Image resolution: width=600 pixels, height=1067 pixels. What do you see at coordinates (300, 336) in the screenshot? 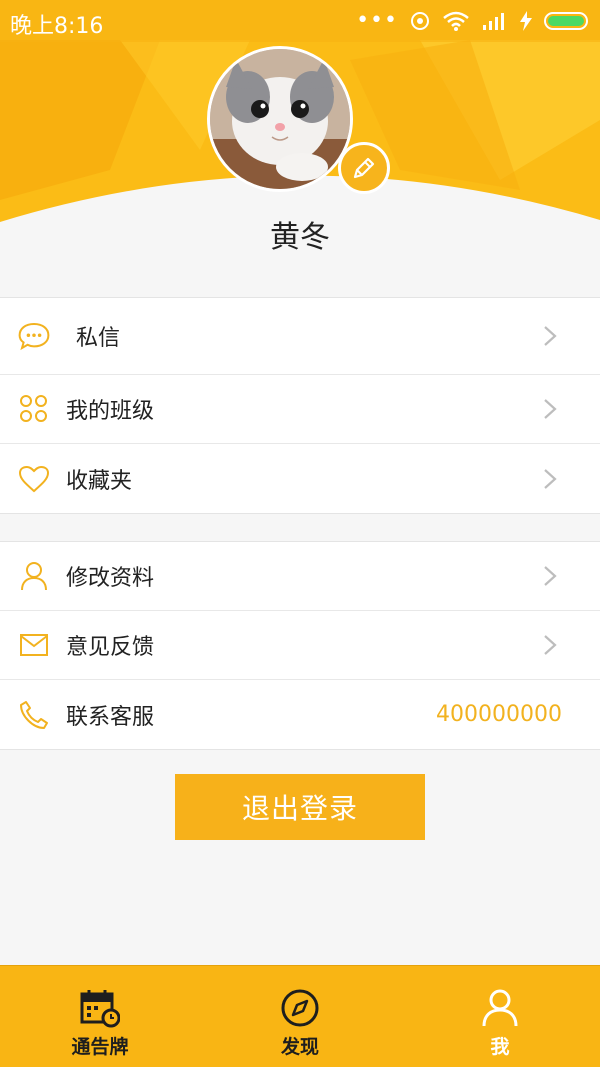
I see `menu-item-messages: 私信` at bounding box center [300, 336].